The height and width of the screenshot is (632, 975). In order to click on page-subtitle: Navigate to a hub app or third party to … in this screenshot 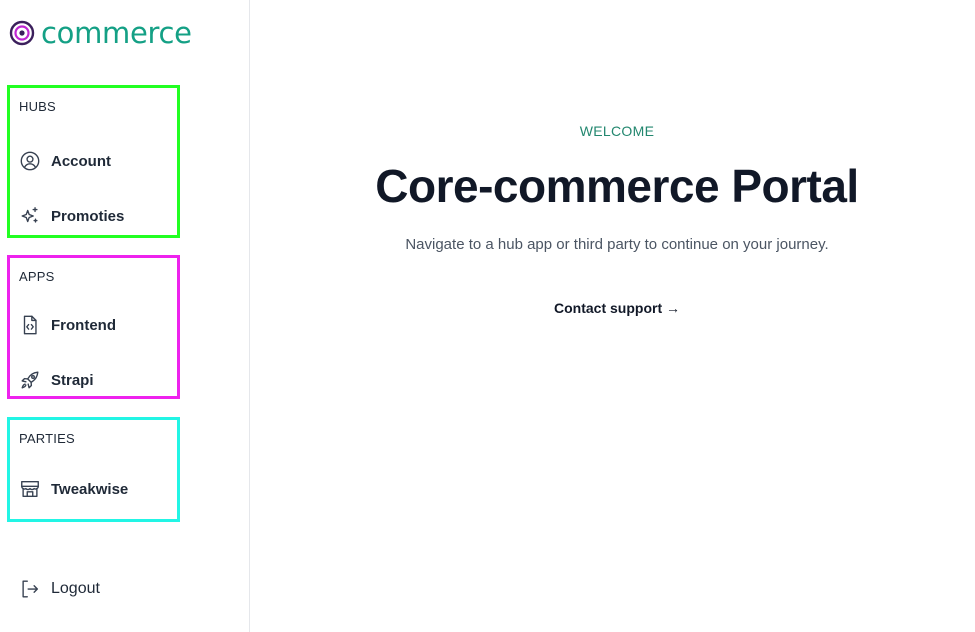, I will do `click(617, 244)`.